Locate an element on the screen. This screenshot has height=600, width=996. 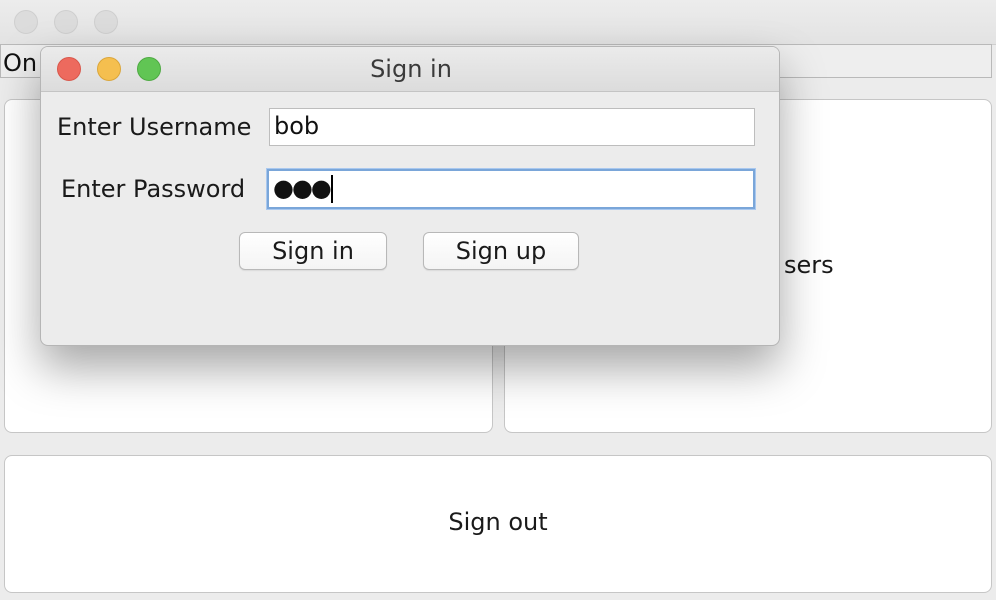
dialog-titlebar: Sign in is located at coordinates (410, 69).